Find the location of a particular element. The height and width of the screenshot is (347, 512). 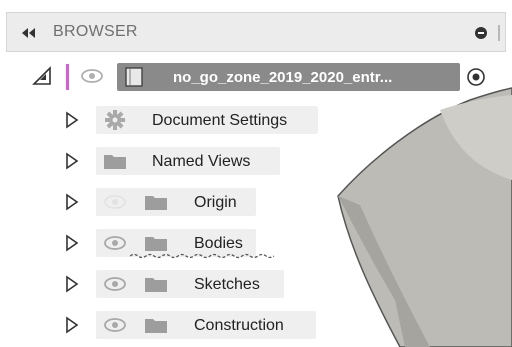

expanded-caret-icon is located at coordinates (42, 76).